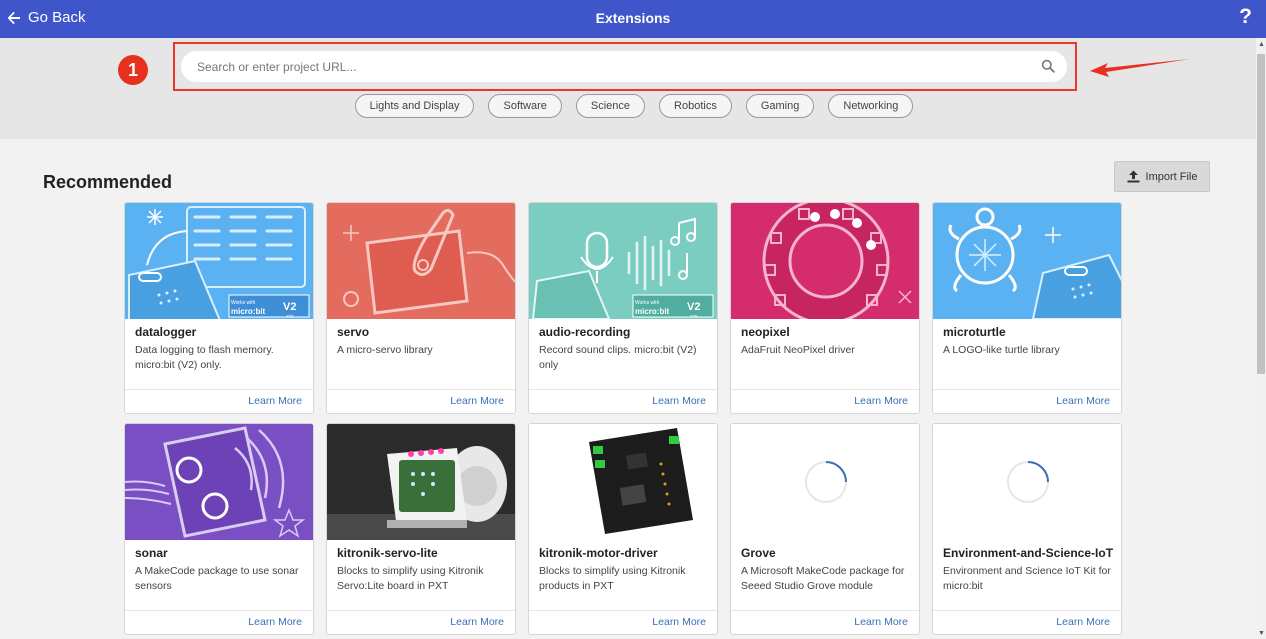  I want to click on grove-image-loading, so click(825, 482).